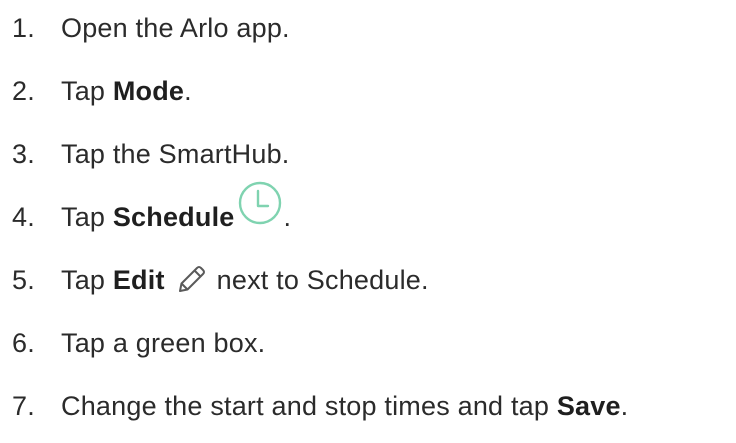 This screenshot has width=736, height=443. I want to click on step-prefix: Change the start and stop times and tap, so click(309, 405).